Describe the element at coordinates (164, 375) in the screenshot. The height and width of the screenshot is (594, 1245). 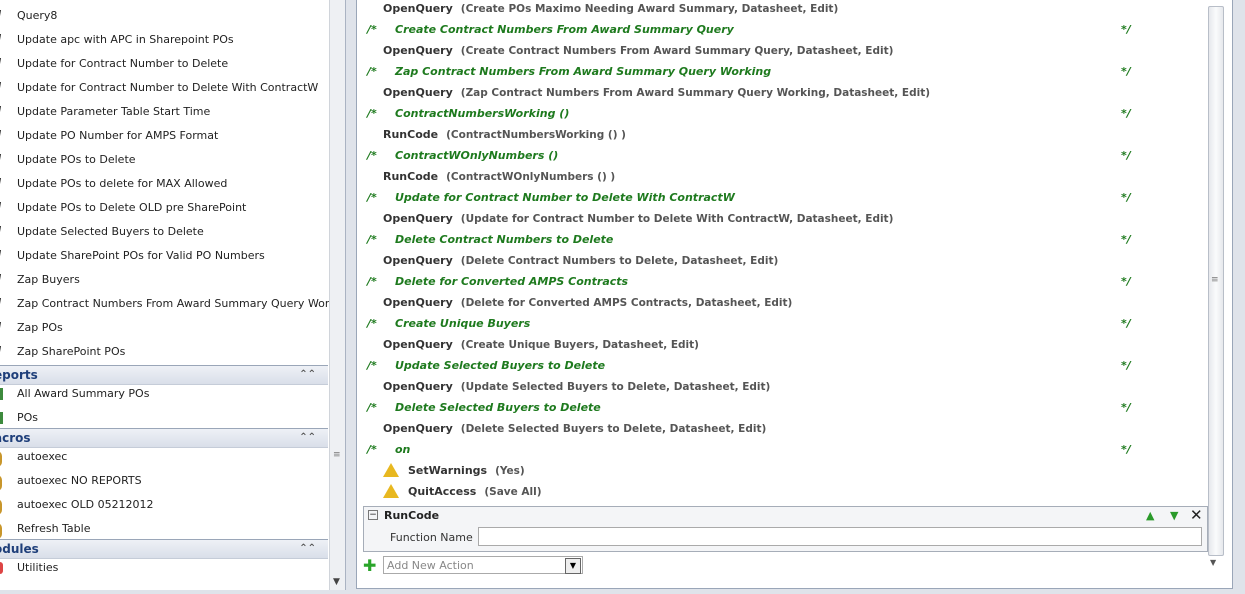
I see `nav-group-header: eports ⌃⌃` at that location.